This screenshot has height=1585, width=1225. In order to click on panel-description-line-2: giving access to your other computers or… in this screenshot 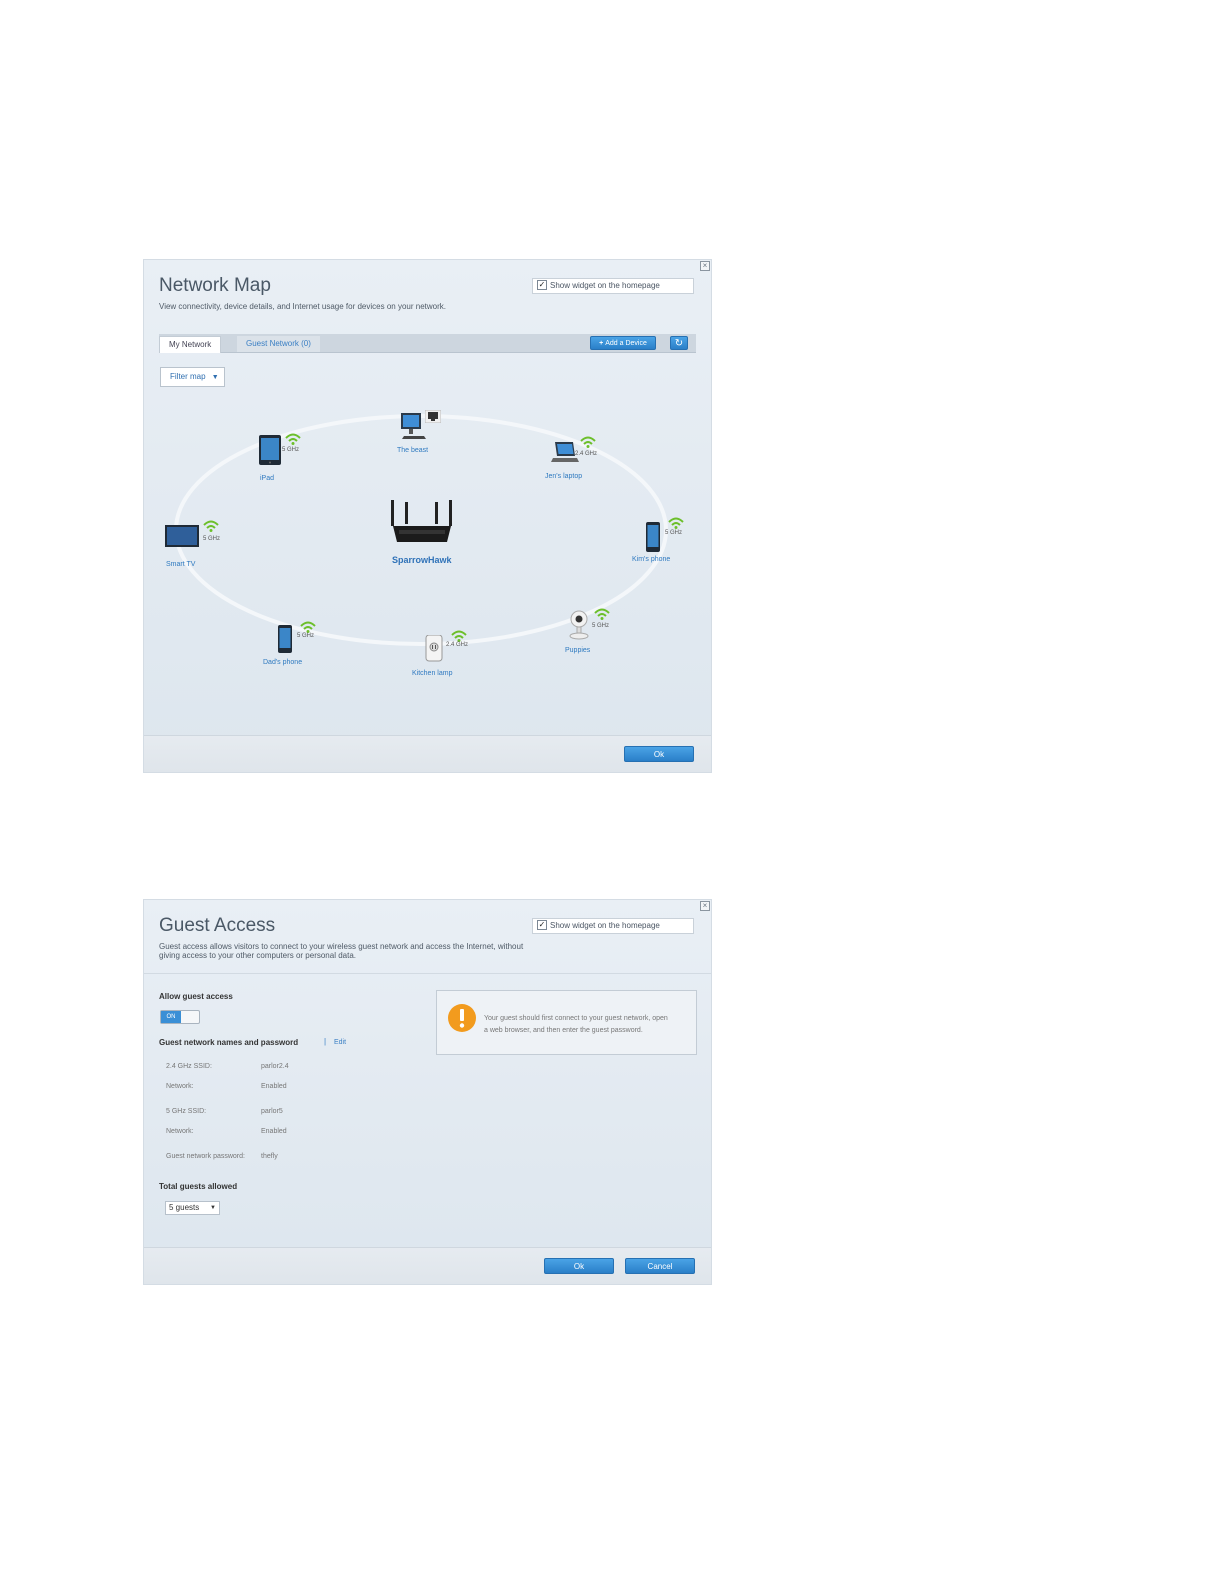, I will do `click(257, 955)`.